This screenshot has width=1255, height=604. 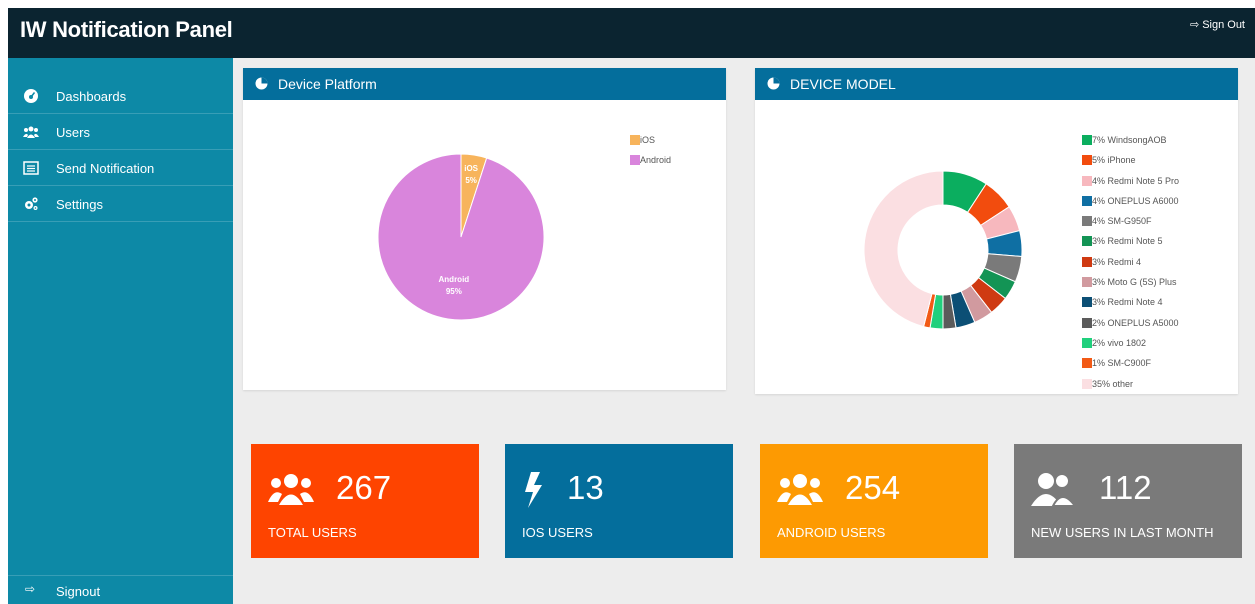 I want to click on pie-slice-label: 5%, so click(x=471, y=180).